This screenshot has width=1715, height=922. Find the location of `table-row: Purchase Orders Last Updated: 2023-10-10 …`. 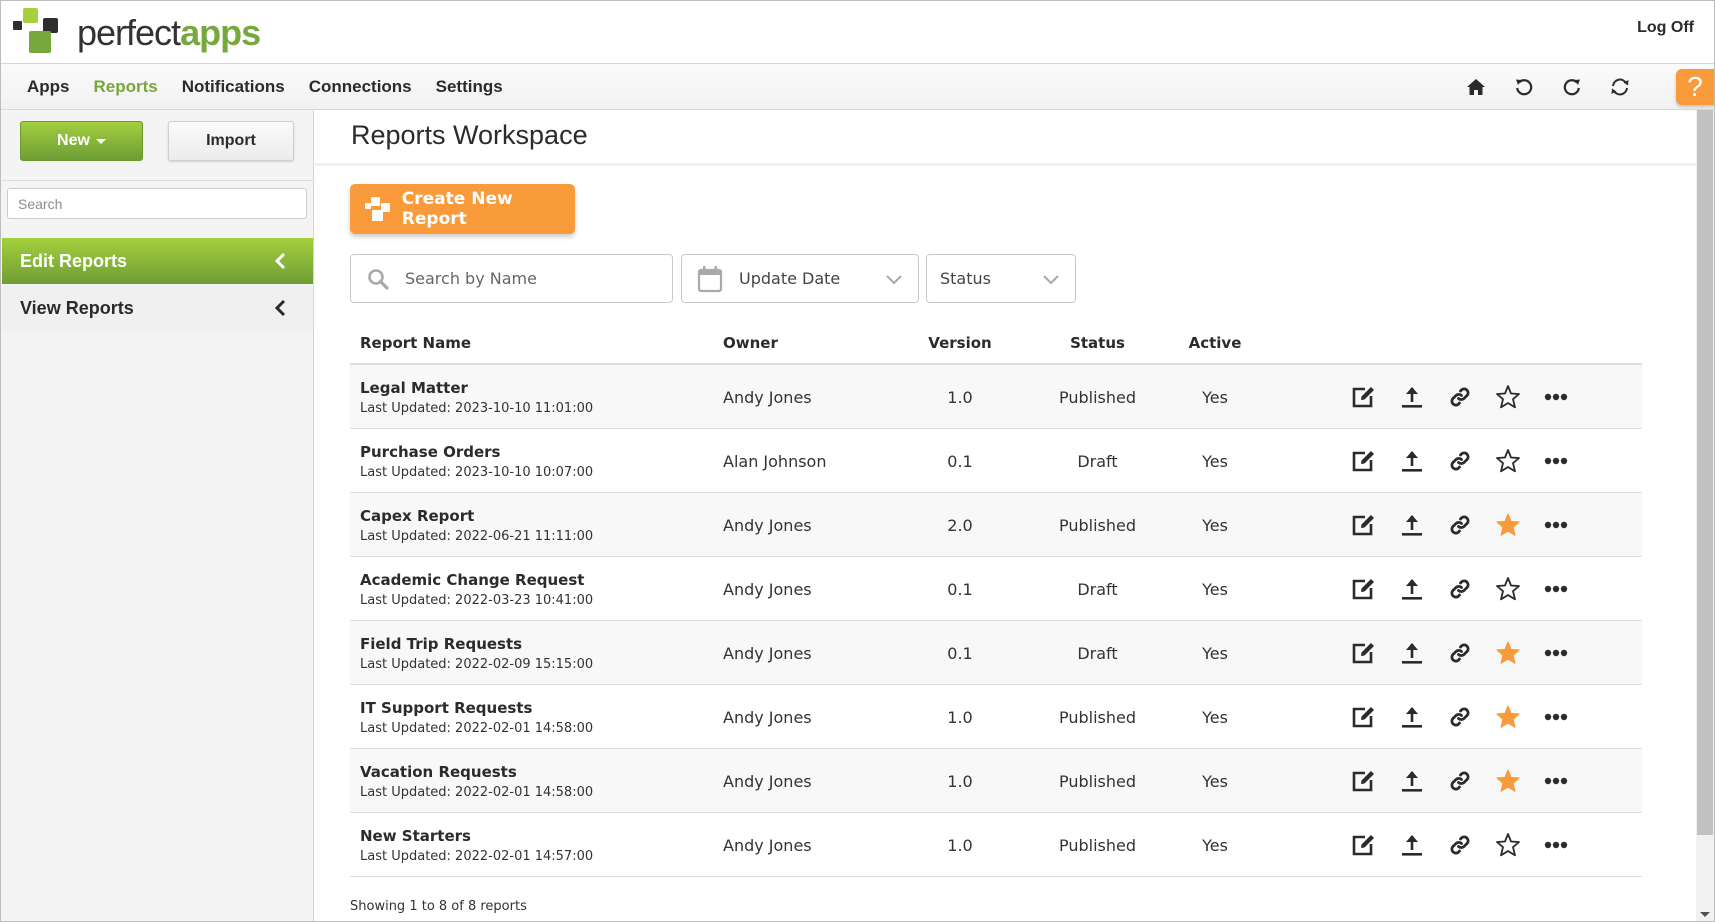

table-row: Purchase Orders Last Updated: 2023-10-10 … is located at coordinates (996, 461).